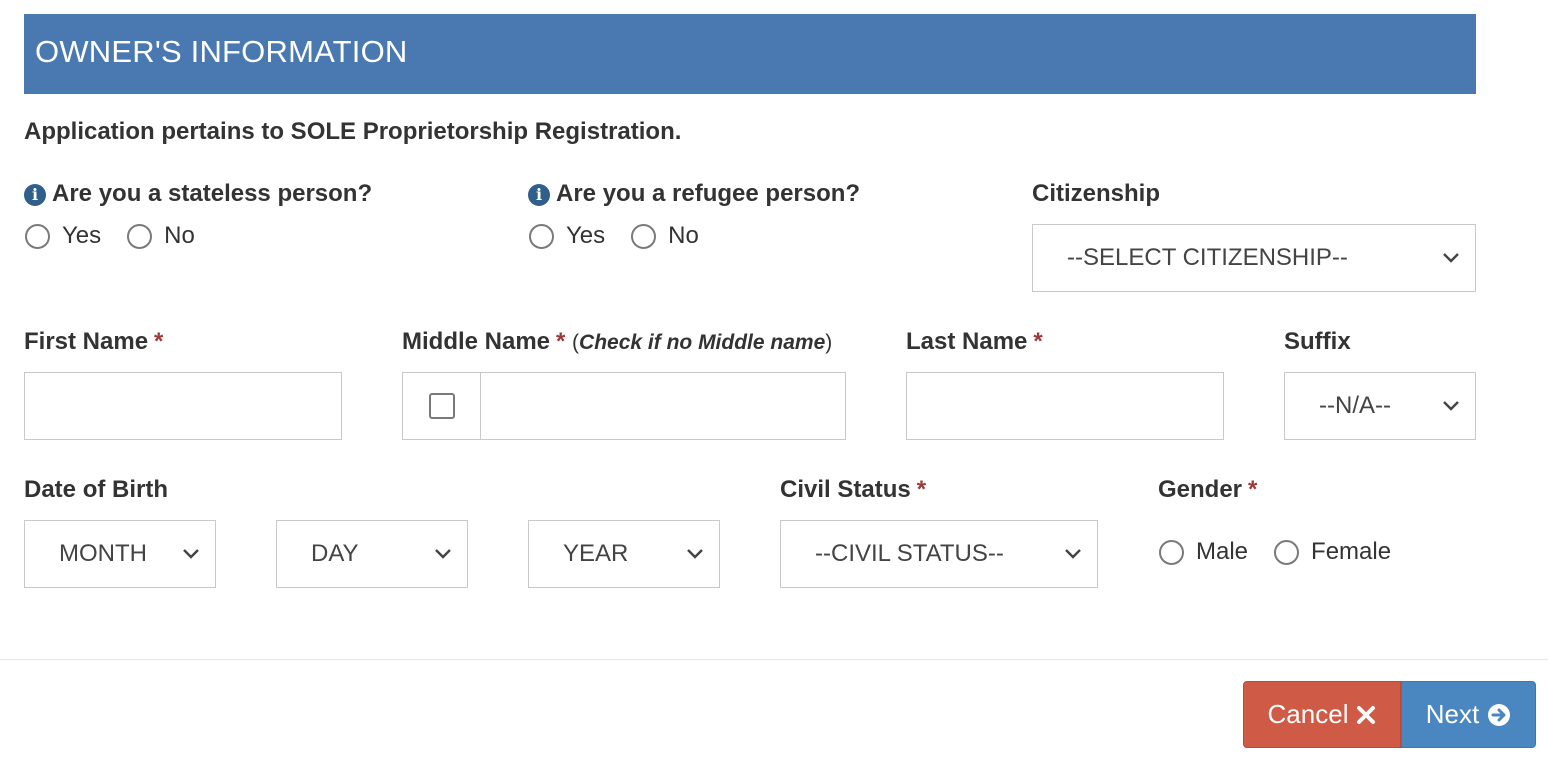 The height and width of the screenshot is (764, 1548). I want to click on first-name-input, so click(183, 406).